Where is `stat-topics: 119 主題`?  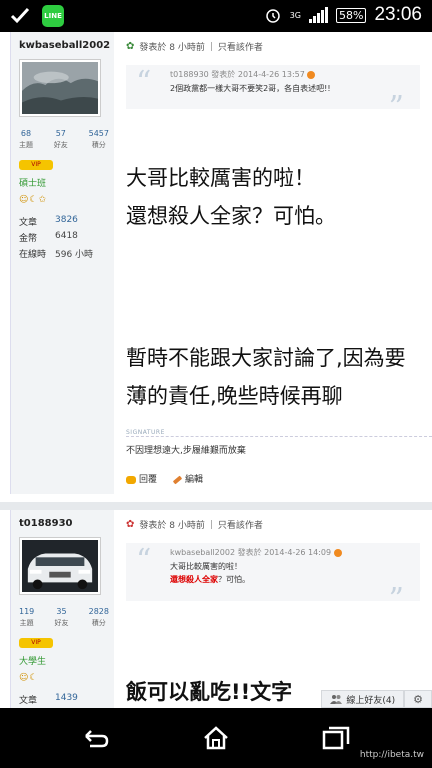
stat-topics: 119 主題 is located at coordinates (26, 617).